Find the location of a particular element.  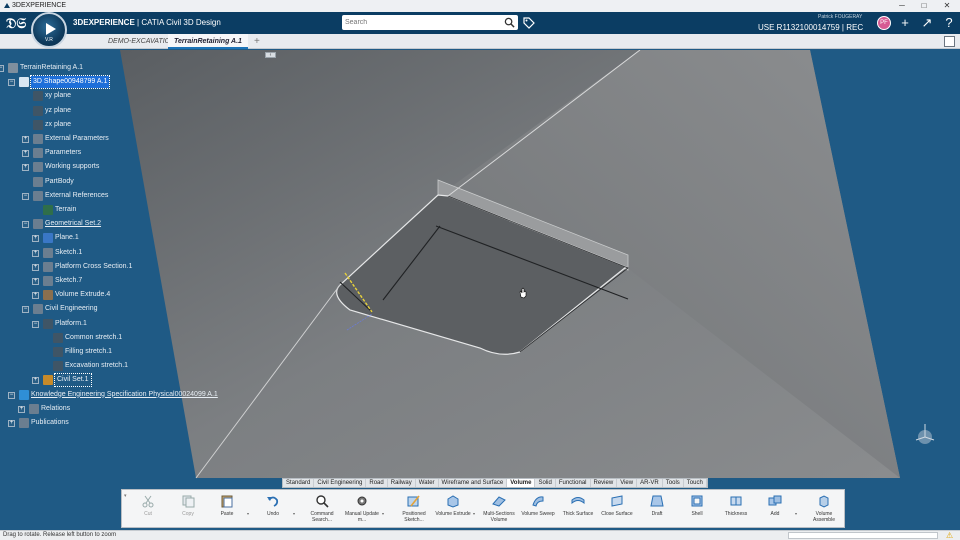

section-tab: Solid is located at coordinates (545, 483).